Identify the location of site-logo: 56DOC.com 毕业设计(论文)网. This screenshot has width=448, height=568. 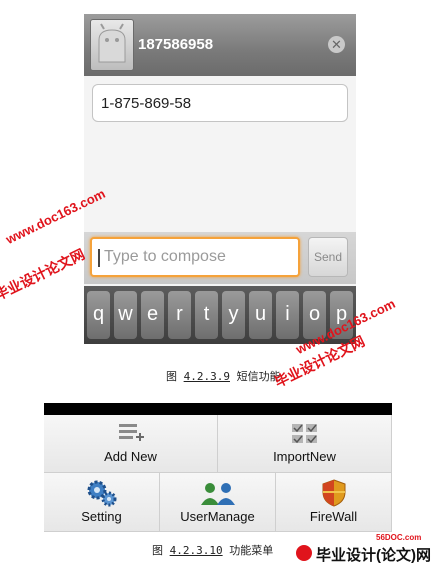
(371, 549).